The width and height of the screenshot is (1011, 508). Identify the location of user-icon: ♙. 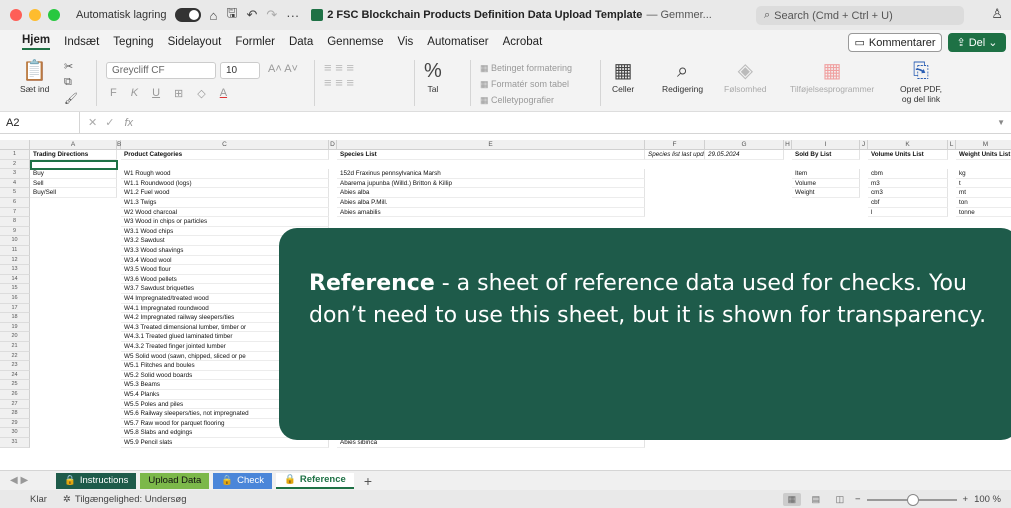
(997, 14).